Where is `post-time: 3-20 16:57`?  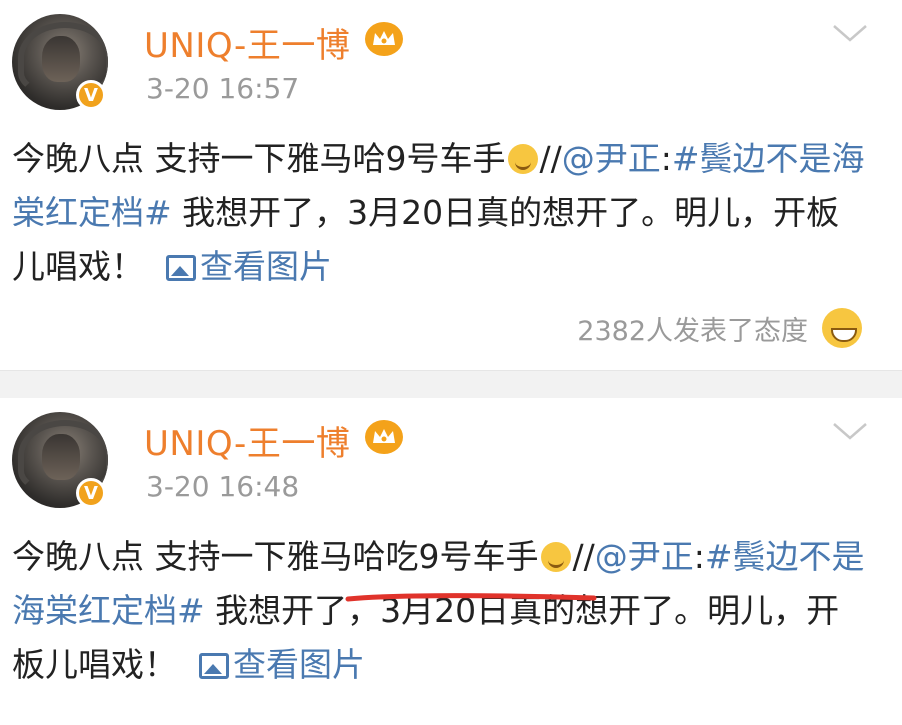
post-time: 3-20 16:57 is located at coordinates (223, 88).